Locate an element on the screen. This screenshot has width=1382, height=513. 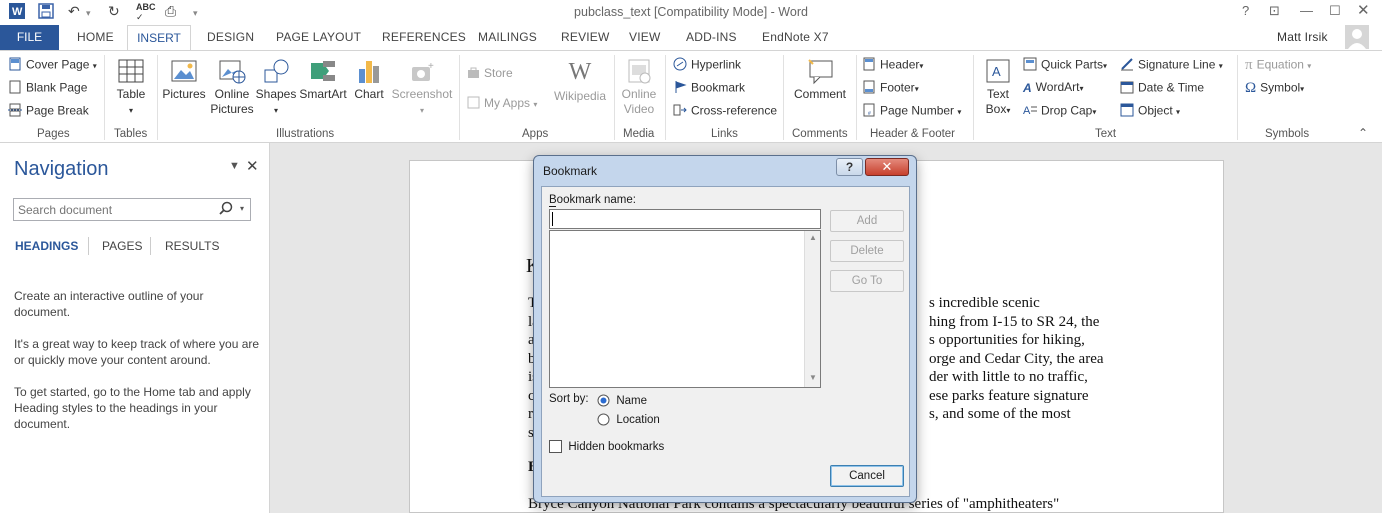
user-name: Matt Irsik is located at coordinates (1302, 37).